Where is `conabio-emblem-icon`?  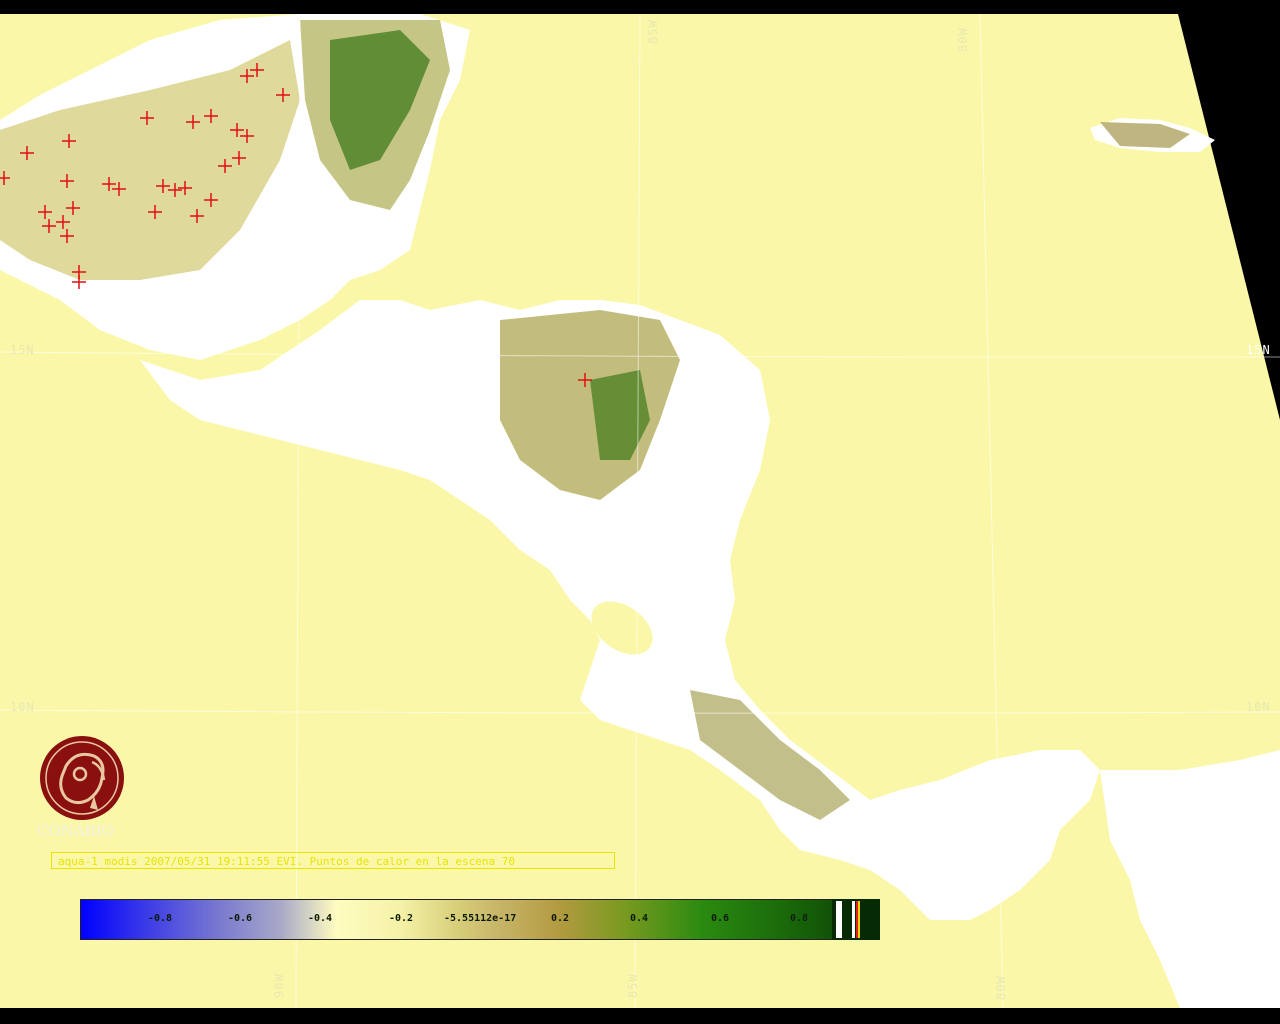 conabio-emblem-icon is located at coordinates (82, 778).